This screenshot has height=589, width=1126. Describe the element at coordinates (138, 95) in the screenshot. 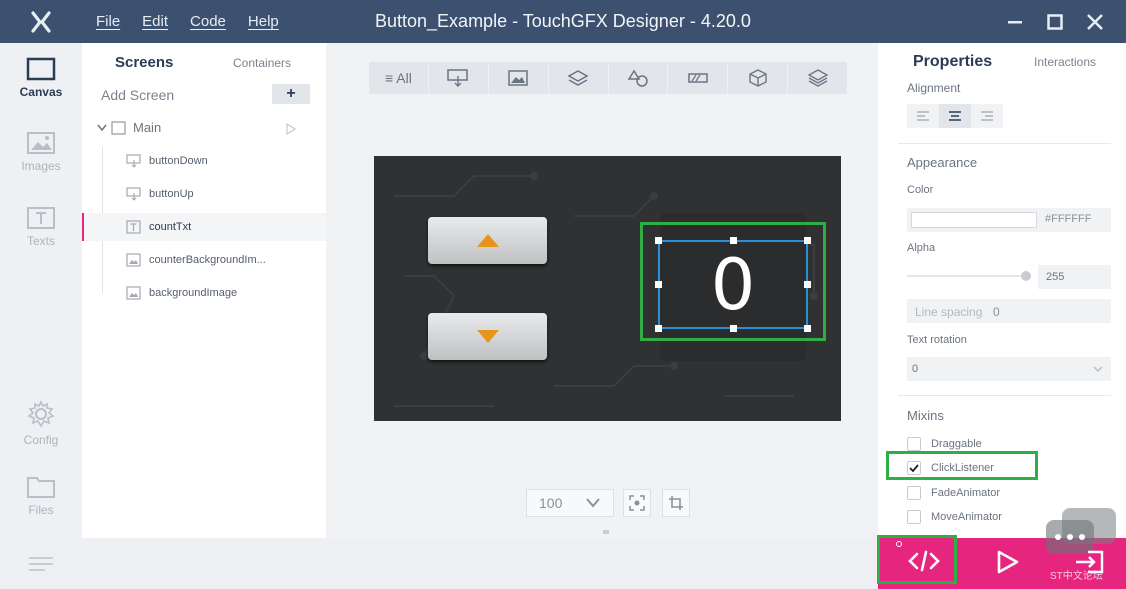

I see `add-screen-label: Add Screen` at that location.